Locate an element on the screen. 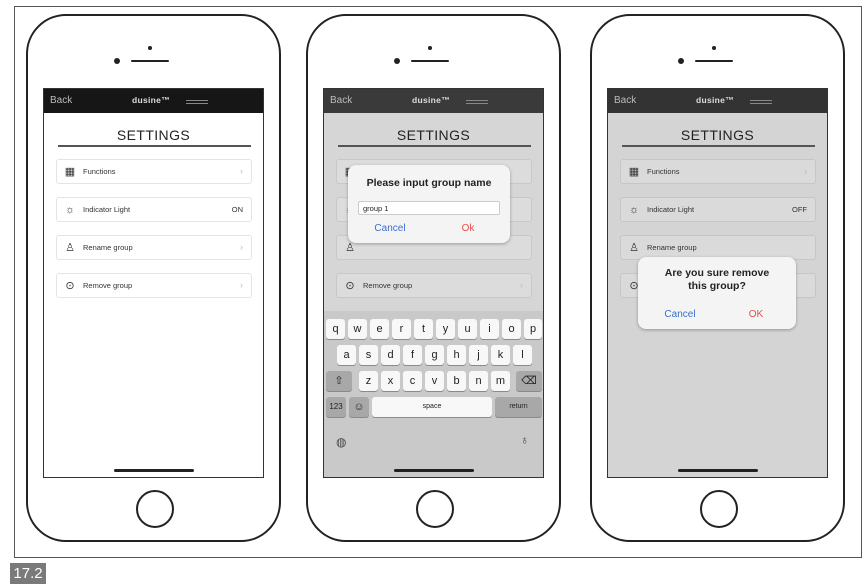 This screenshot has width=868, height=585. globe-icon: ◍ is located at coordinates (341, 442).